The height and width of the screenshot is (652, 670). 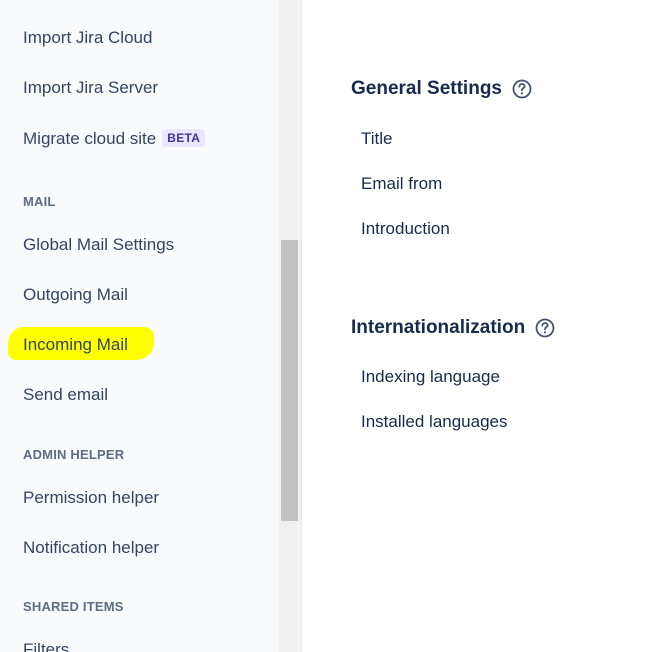 I want to click on sidebar-item-filters: Filters, so click(x=46, y=646).